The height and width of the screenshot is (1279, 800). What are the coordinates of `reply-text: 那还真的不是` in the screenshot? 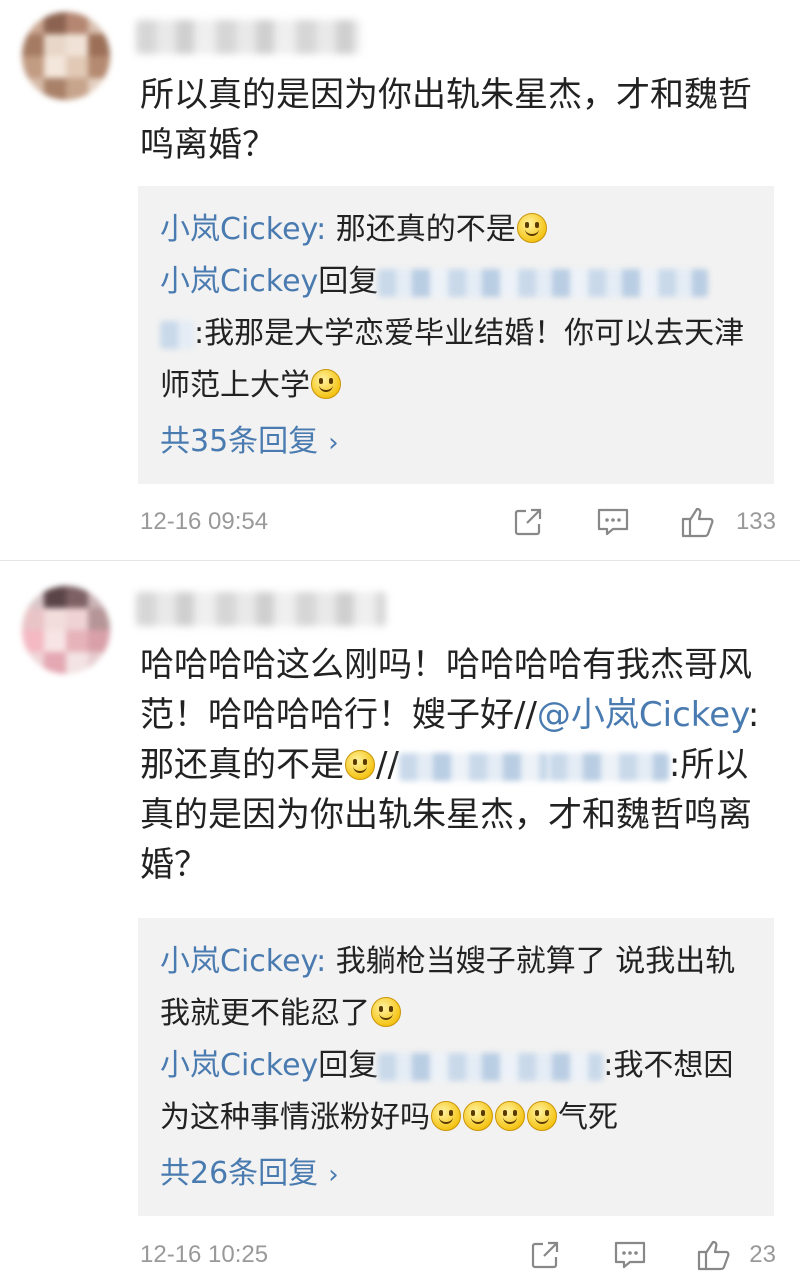 It's located at (425, 229).